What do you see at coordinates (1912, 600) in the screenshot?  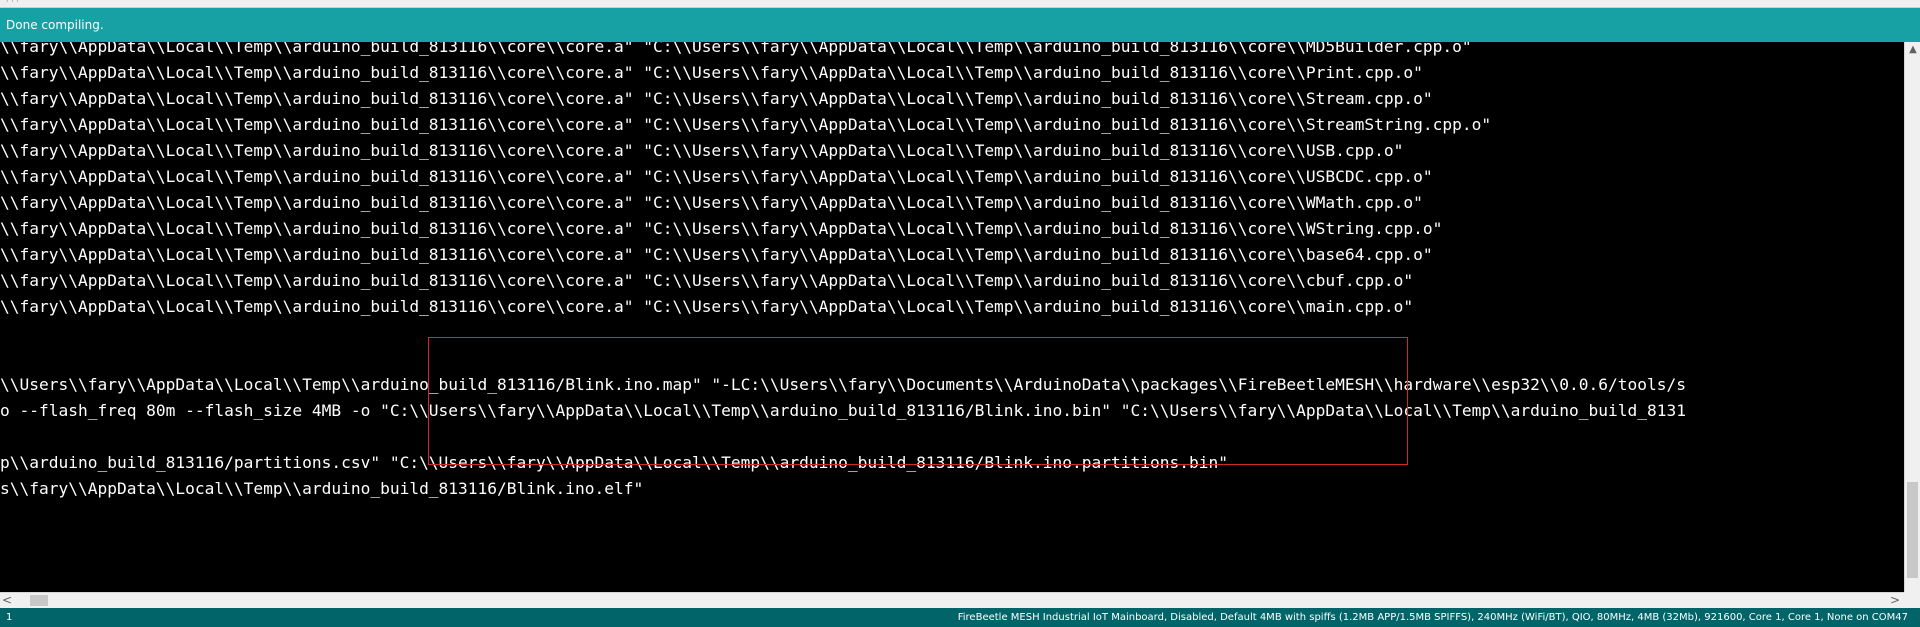 I see `scrollbar-corner` at bounding box center [1912, 600].